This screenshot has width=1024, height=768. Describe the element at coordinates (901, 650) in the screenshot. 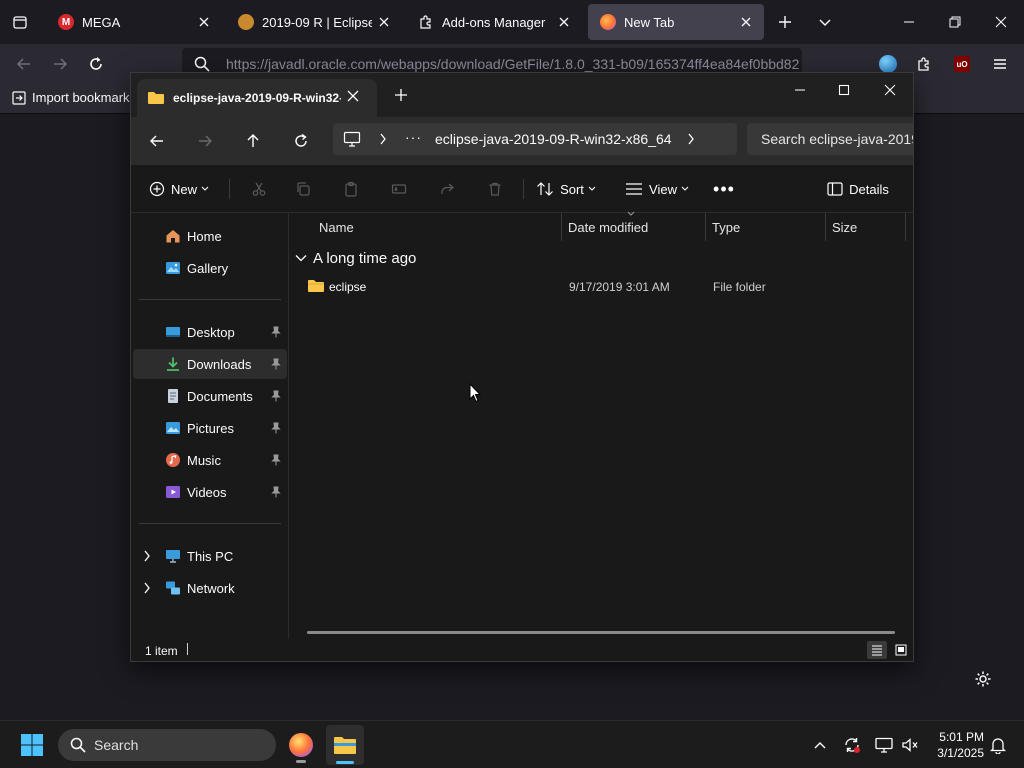

I see `tiles-view-icon` at that location.